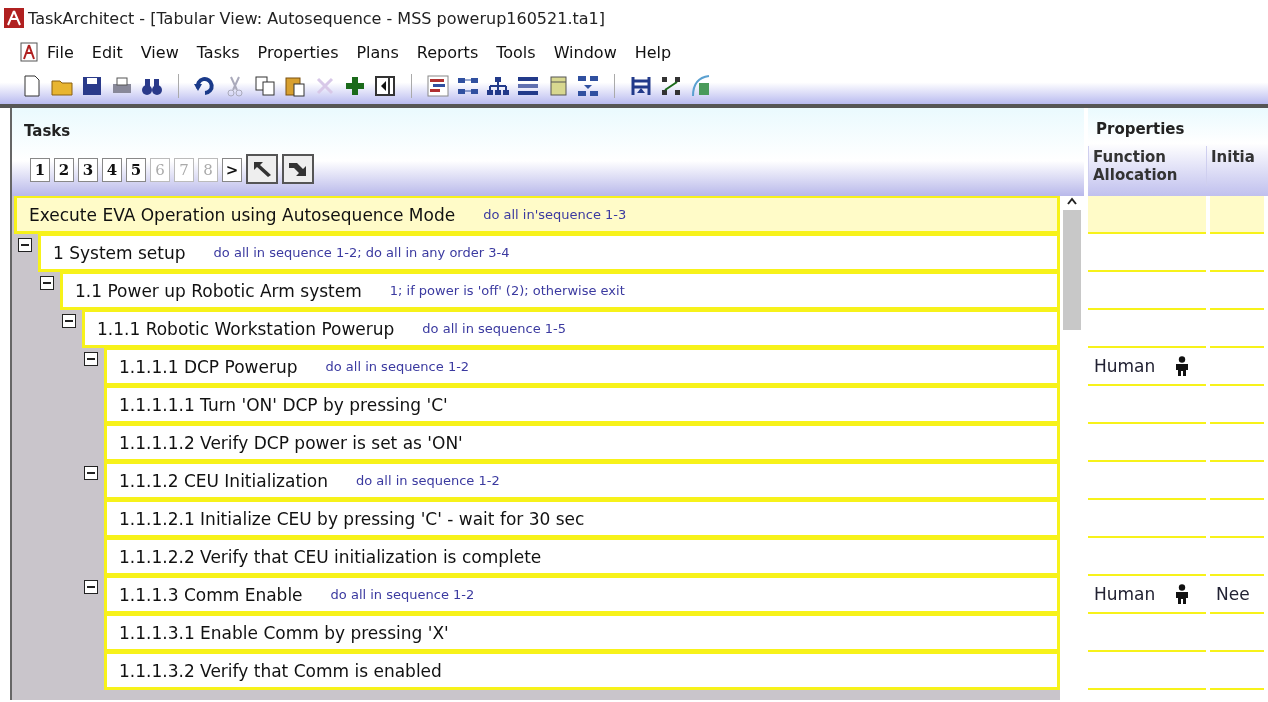 This screenshot has height=702, width=1268. Describe the element at coordinates (671, 86) in the screenshot. I see `link-diagram-icon` at that location.